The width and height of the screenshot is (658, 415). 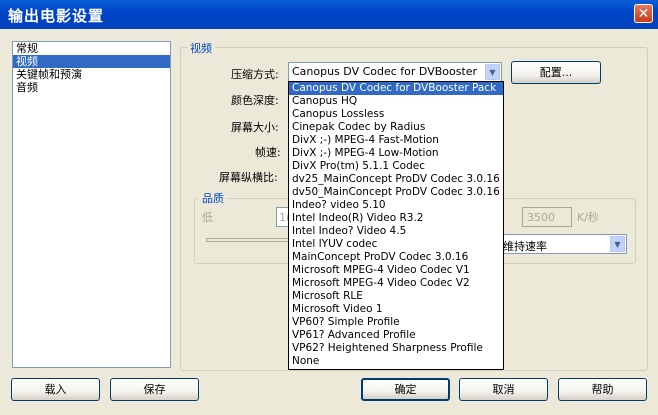 I want to click on codec-option: DivX ;-) MPEG-4 Low-Motion, so click(x=396, y=153).